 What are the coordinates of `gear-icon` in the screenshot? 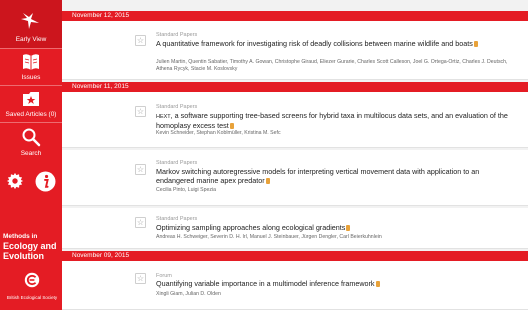 It's located at (15, 181).